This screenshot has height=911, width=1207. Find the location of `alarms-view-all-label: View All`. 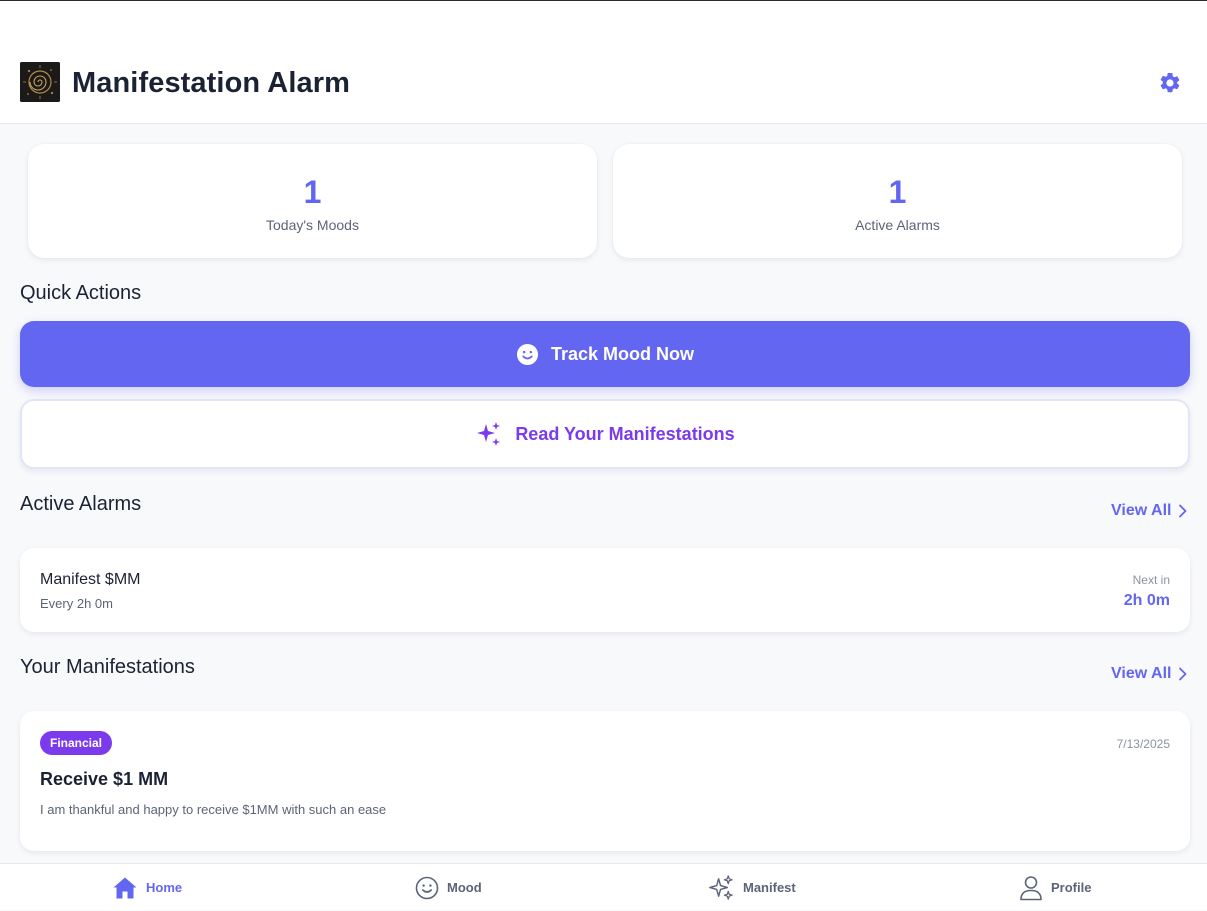

alarms-view-all-label: View All is located at coordinates (1141, 510).